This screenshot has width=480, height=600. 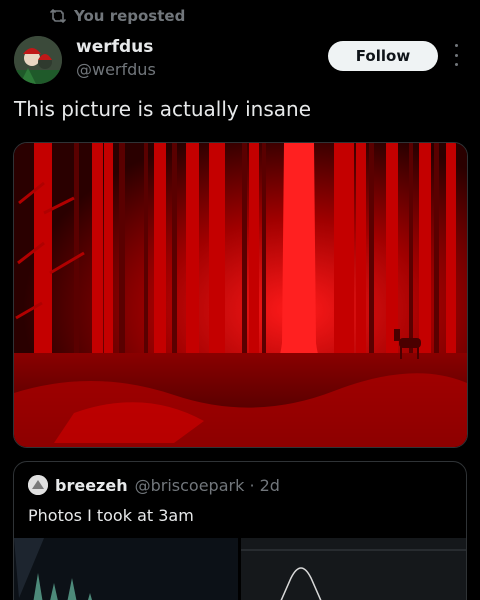 I want to click on author-display-name: werfdus, so click(x=116, y=47).